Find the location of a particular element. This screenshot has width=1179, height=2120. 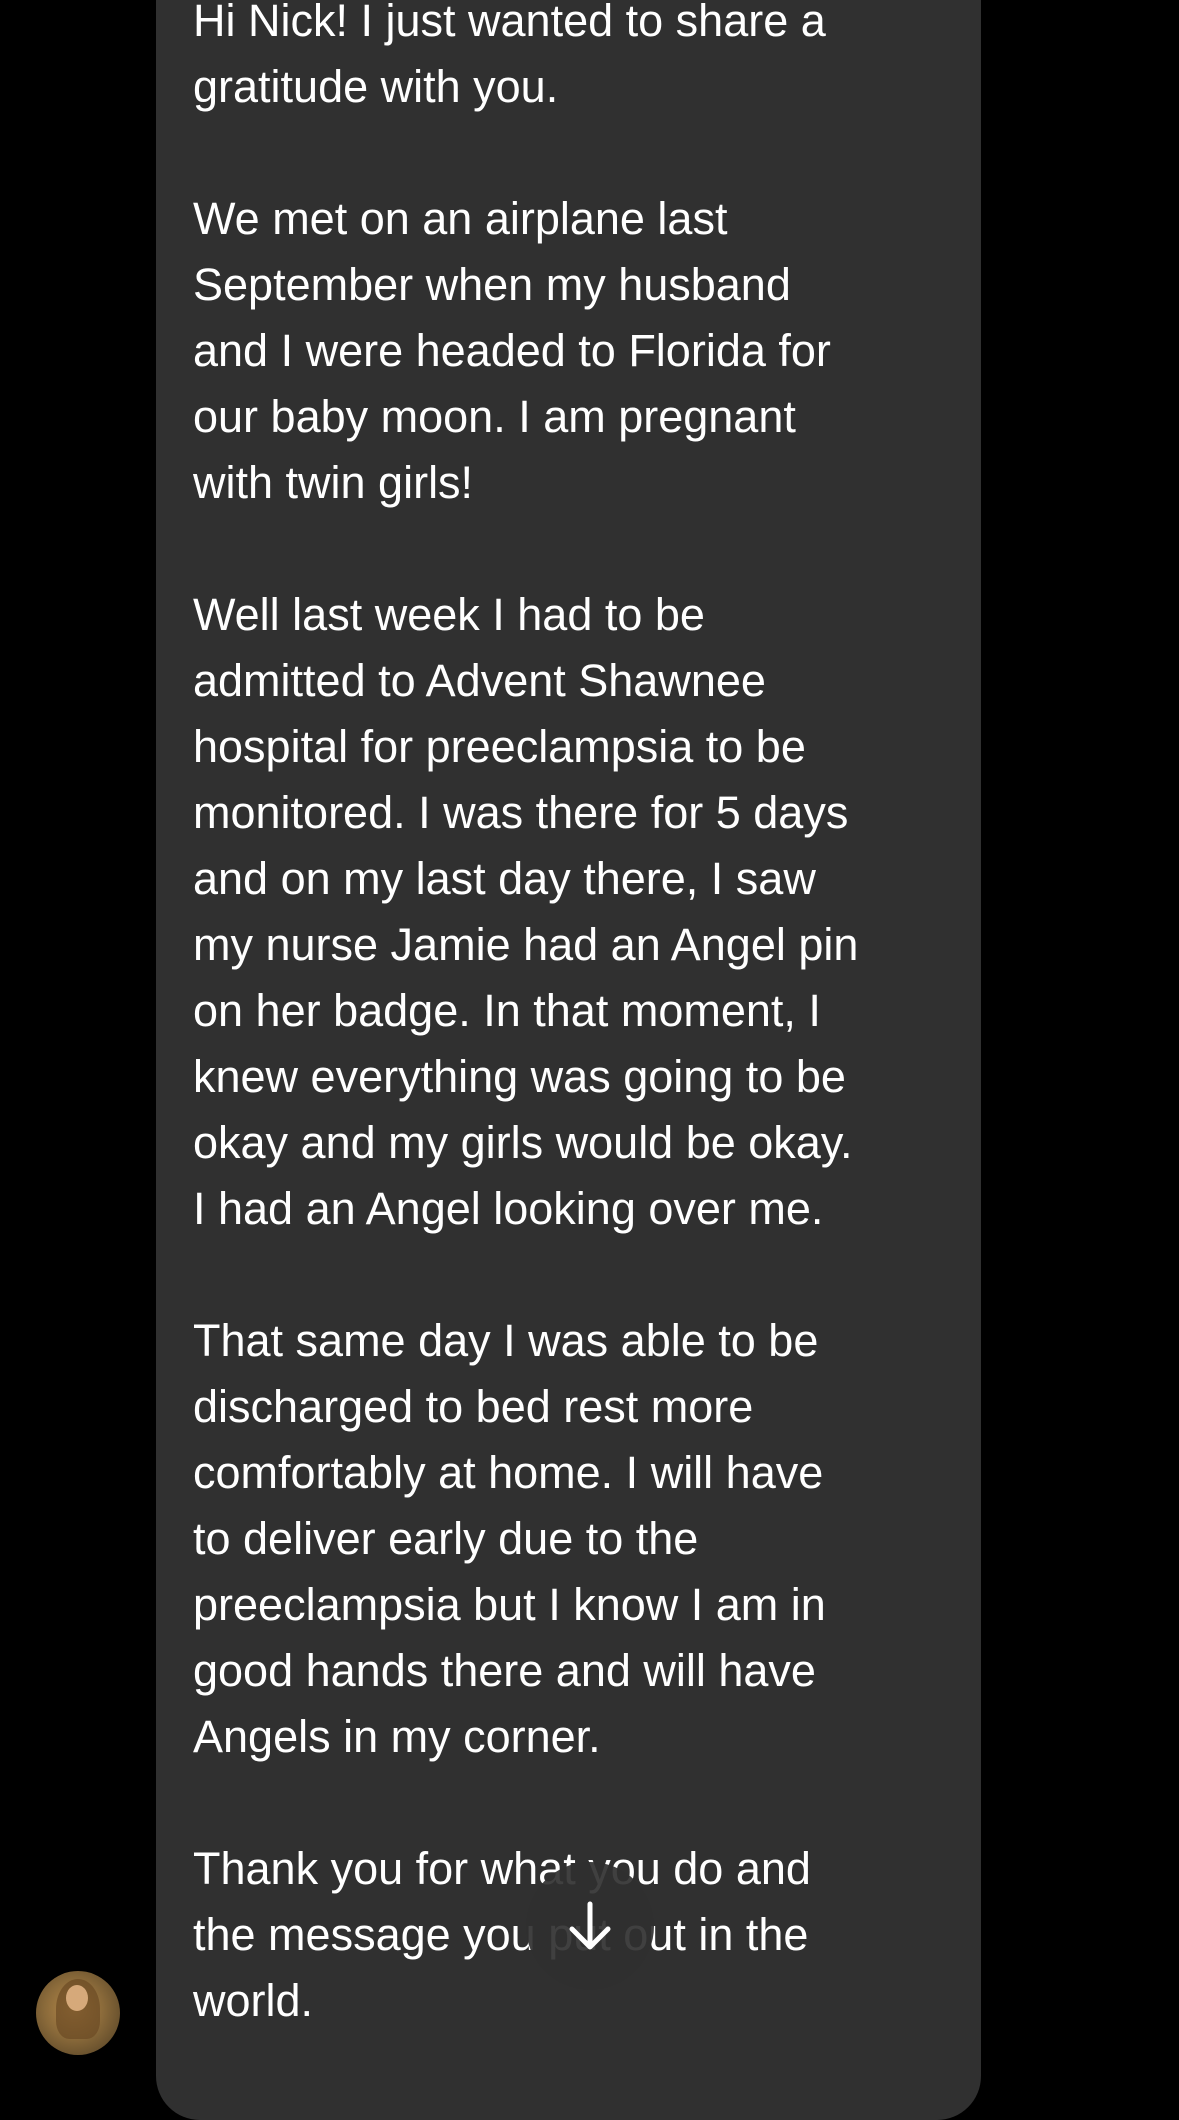

arrow-down-icon is located at coordinates (590, 1925).